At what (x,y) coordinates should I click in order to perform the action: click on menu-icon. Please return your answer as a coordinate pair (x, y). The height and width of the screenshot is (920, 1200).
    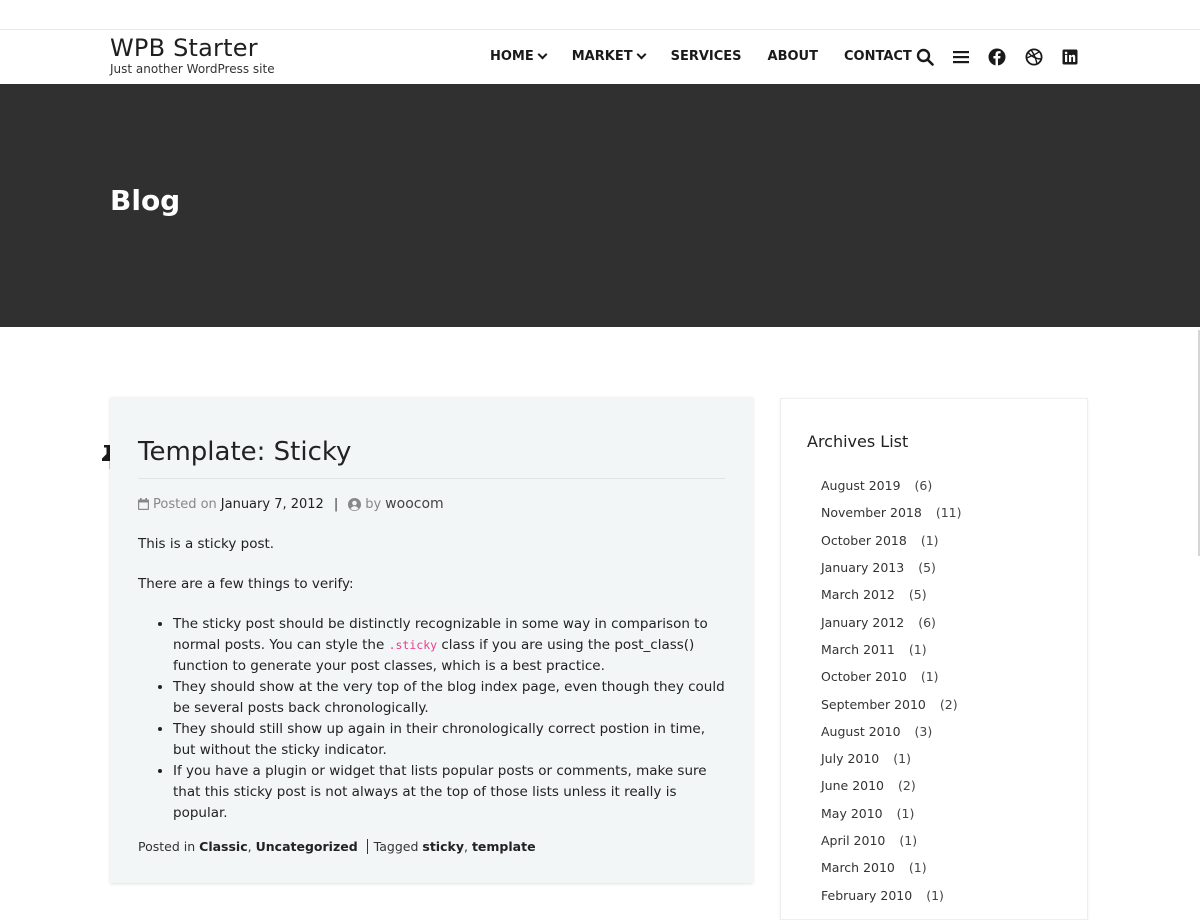
    Looking at the image, I should click on (961, 57).